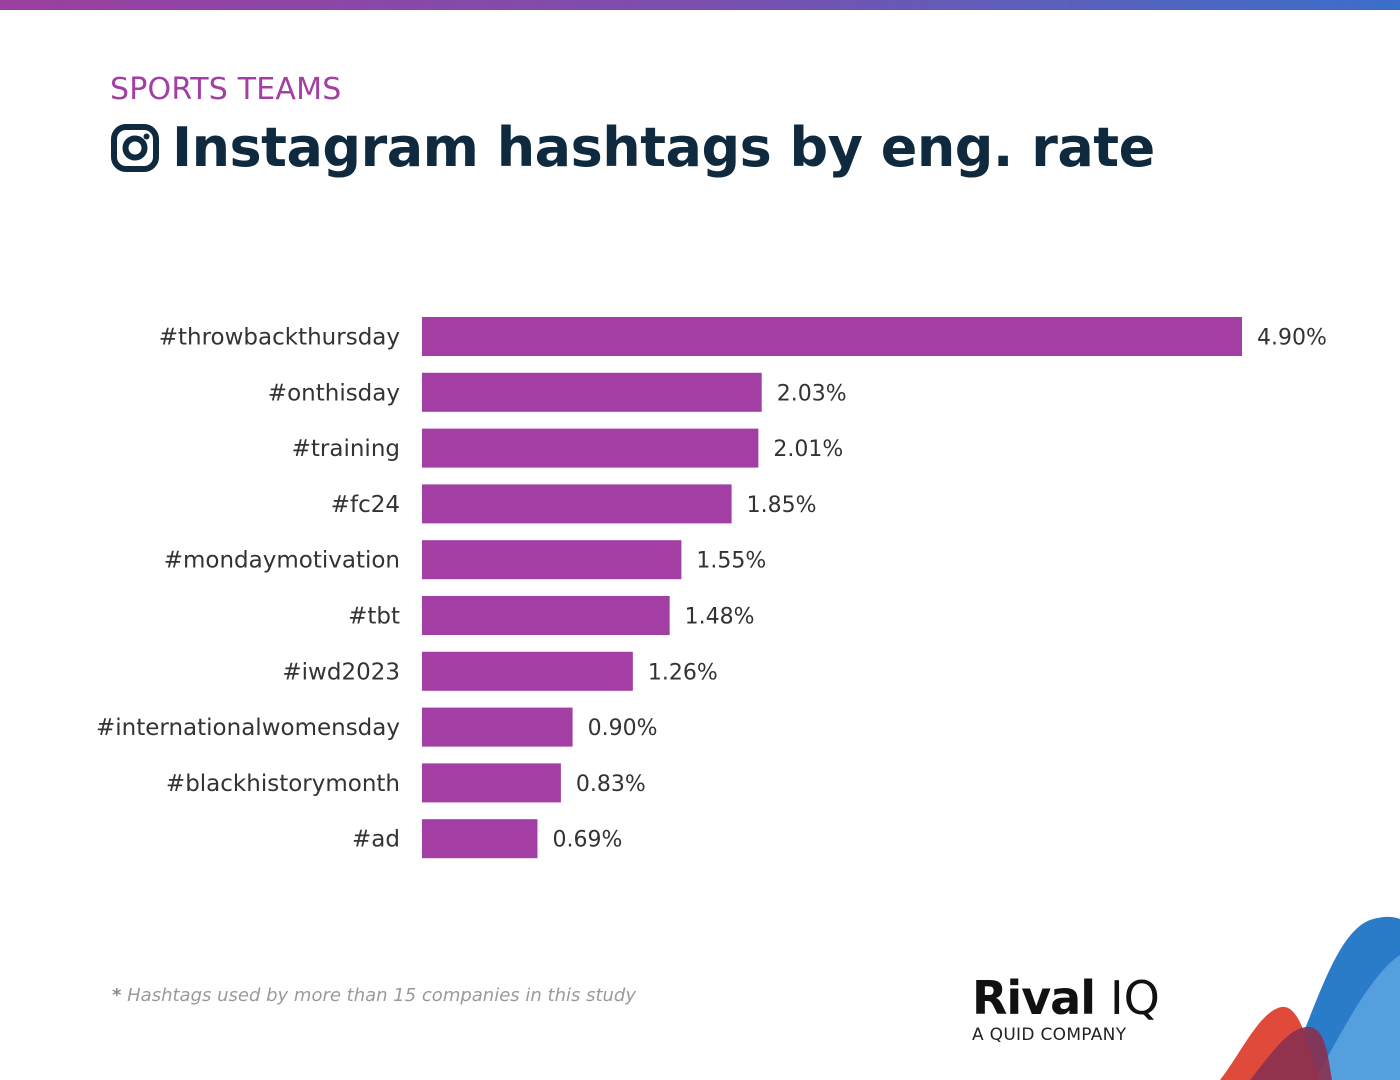 The height and width of the screenshot is (1080, 1400). What do you see at coordinates (683, 672) in the screenshot?
I see `value-label: 1.26%` at bounding box center [683, 672].